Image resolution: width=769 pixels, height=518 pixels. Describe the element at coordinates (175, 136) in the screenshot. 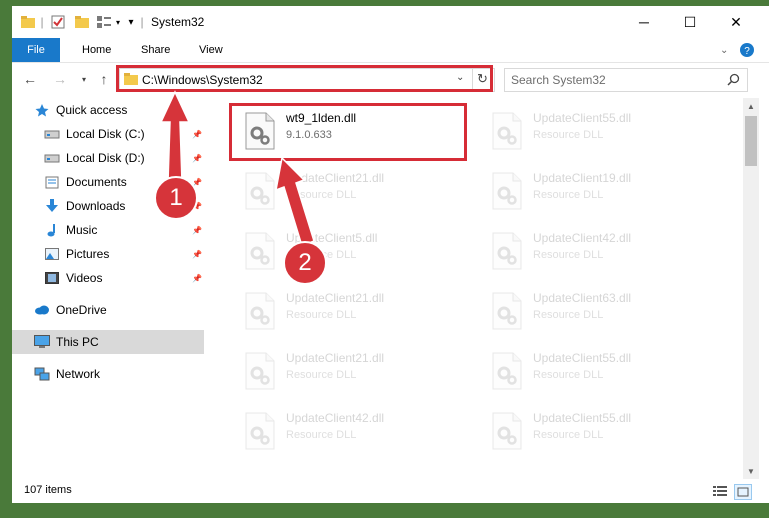

I see `arrow-up-to-address` at that location.